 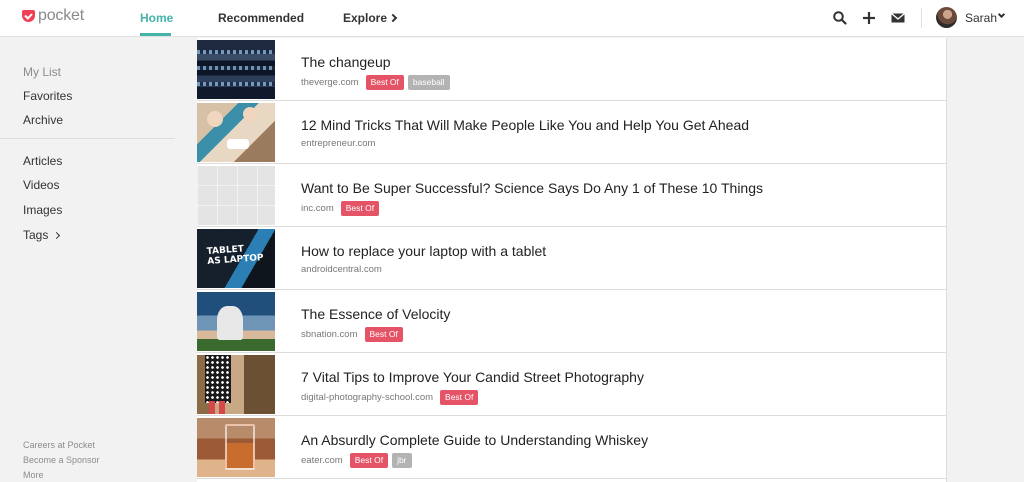 What do you see at coordinates (47, 96) in the screenshot?
I see `sidebar-item-favorites: Favorites` at bounding box center [47, 96].